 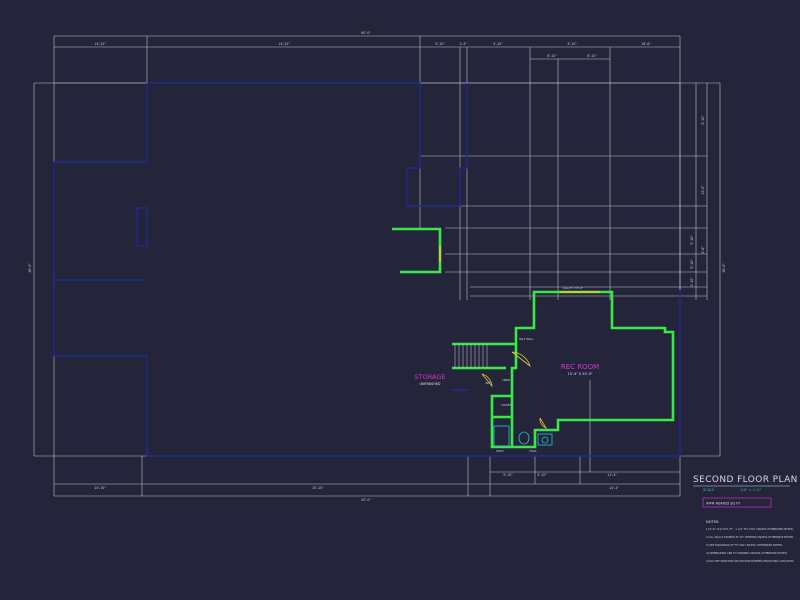 I want to click on rec-room-name: REC ROOM, so click(x=580, y=367).